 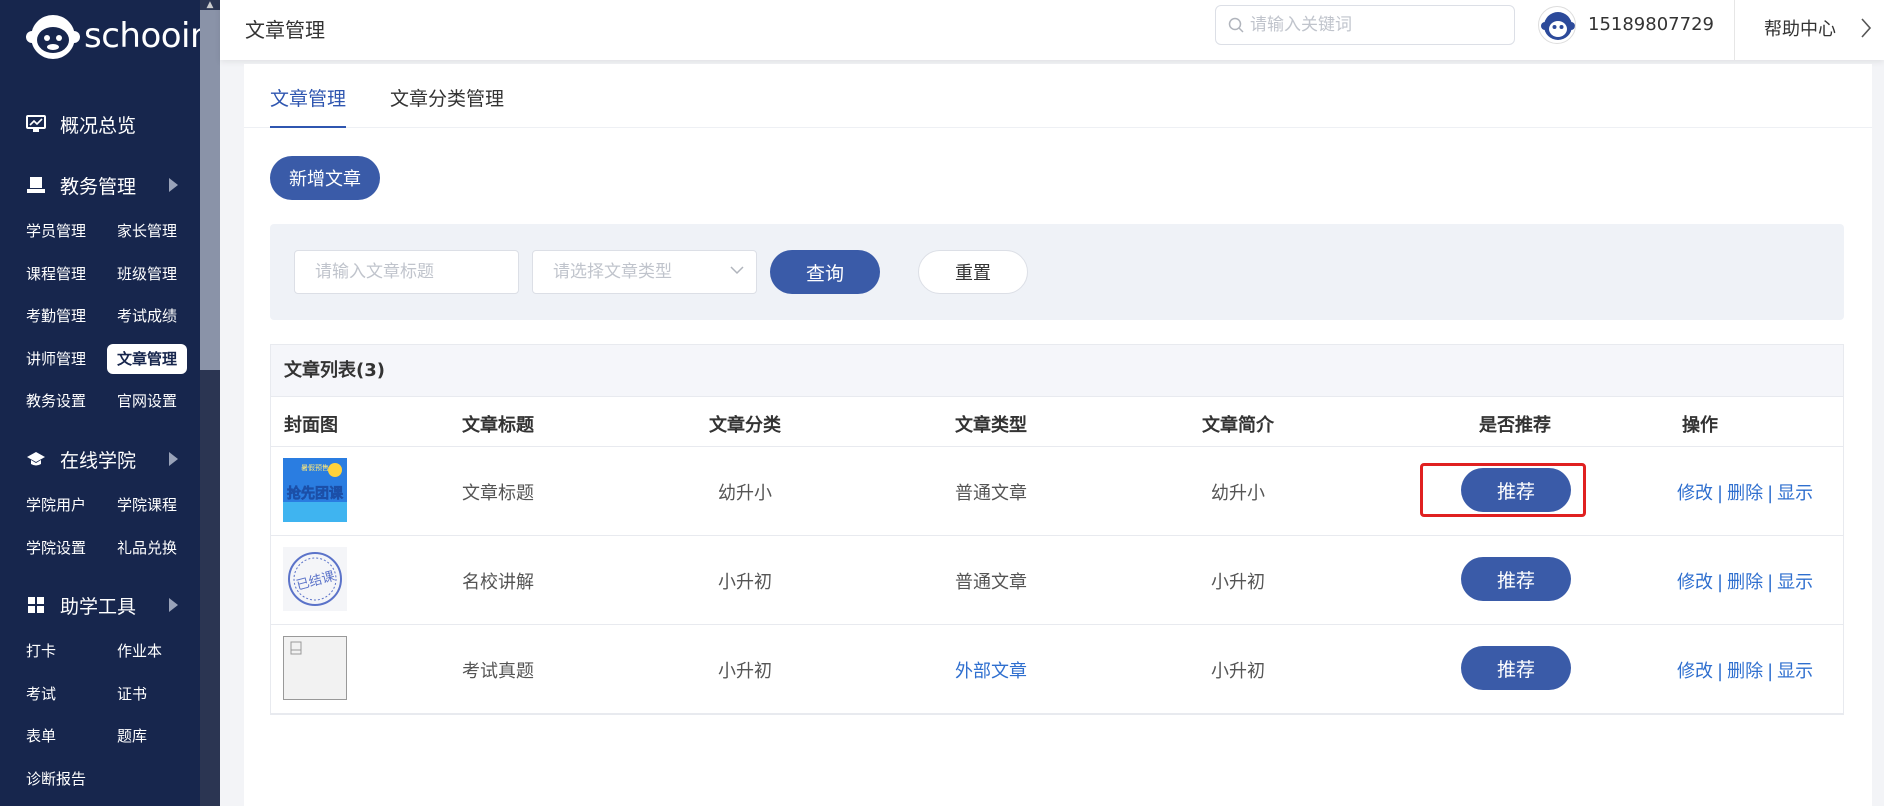 What do you see at coordinates (1236, 25) in the screenshot?
I see `search-icon` at bounding box center [1236, 25].